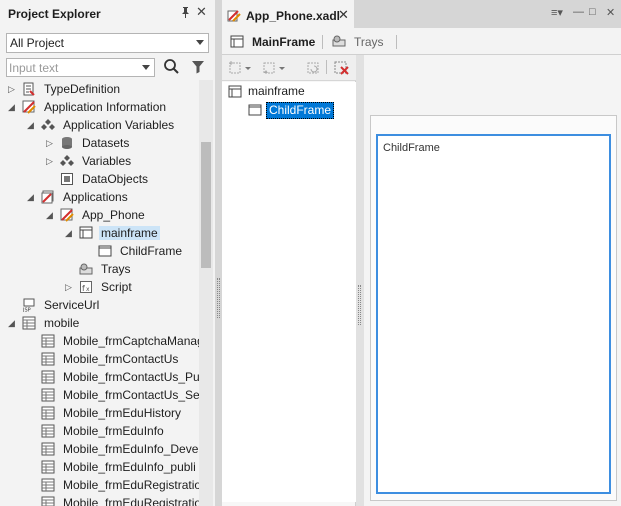 The width and height of the screenshot is (621, 506). What do you see at coordinates (131, 395) in the screenshot?
I see `tree-item-label: Mobile_frmContactUs_Sea` at bounding box center [131, 395].